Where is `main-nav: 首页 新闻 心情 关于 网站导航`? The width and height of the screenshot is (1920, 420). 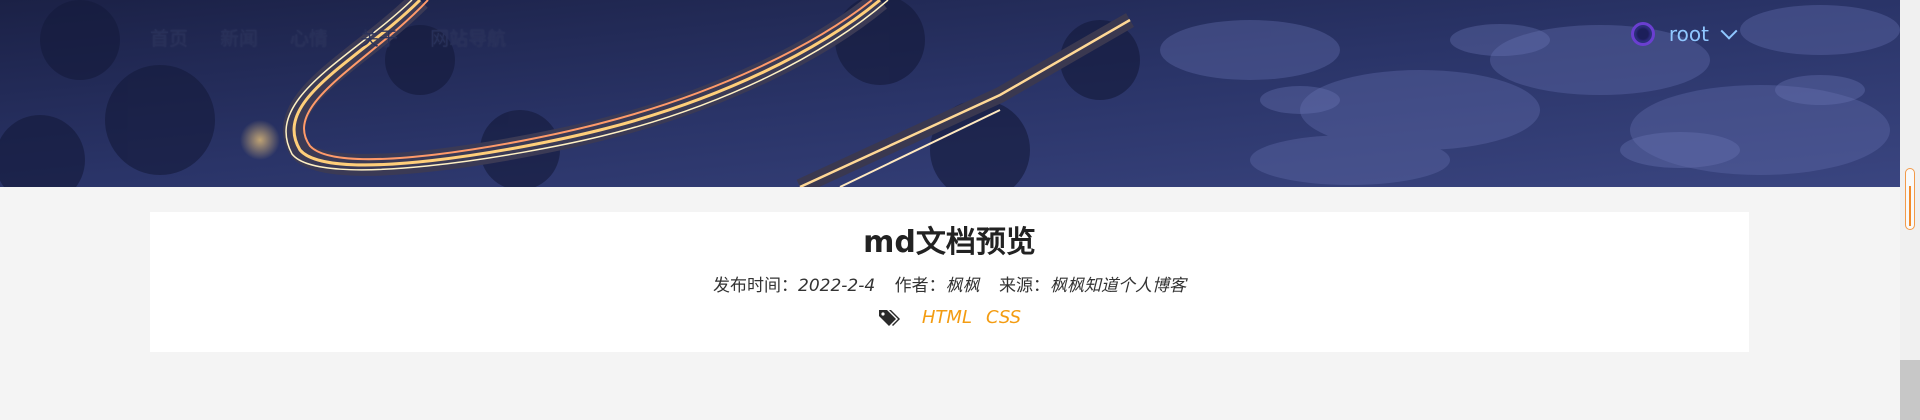 main-nav: 首页 新闻 心情 关于 网站导航 is located at coordinates (328, 37).